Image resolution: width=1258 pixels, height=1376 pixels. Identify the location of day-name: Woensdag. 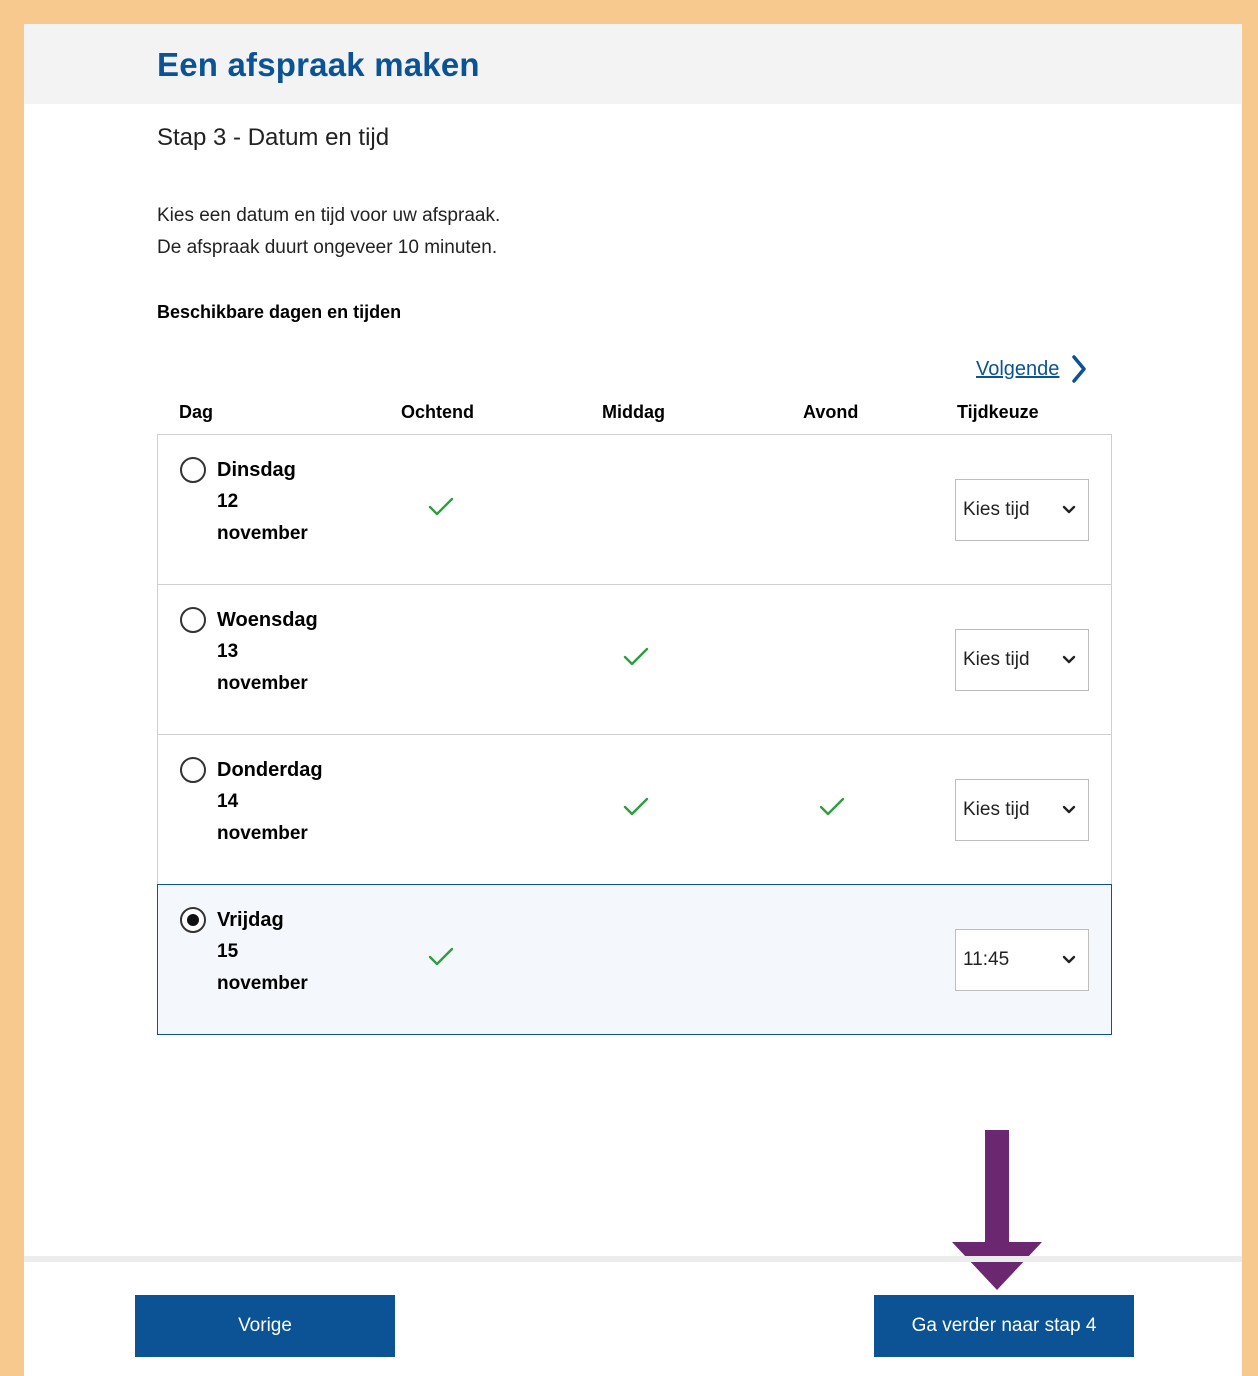
(267, 620).